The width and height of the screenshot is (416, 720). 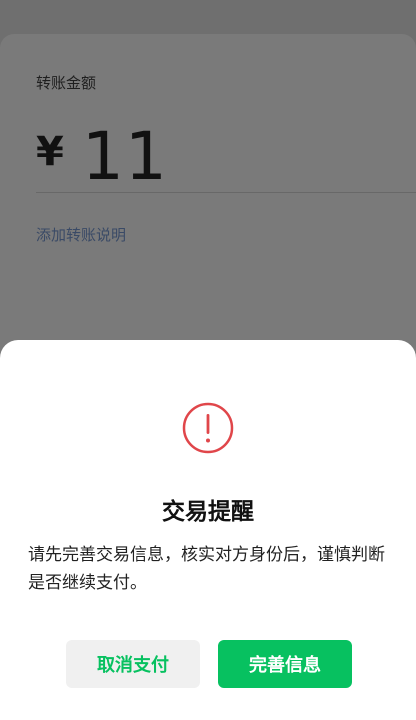 I want to click on cancel-payment-button: 取消支付, so click(x=133, y=664).